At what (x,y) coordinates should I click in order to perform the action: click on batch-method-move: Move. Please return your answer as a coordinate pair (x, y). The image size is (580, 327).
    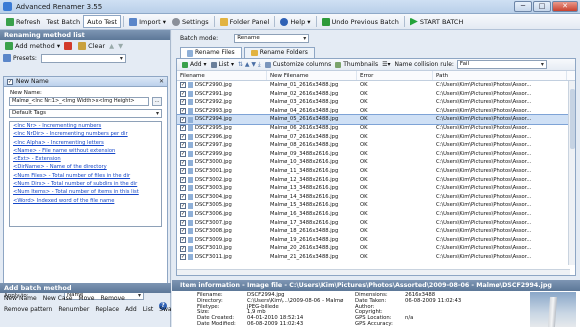
    Looking at the image, I should click on (86, 299).